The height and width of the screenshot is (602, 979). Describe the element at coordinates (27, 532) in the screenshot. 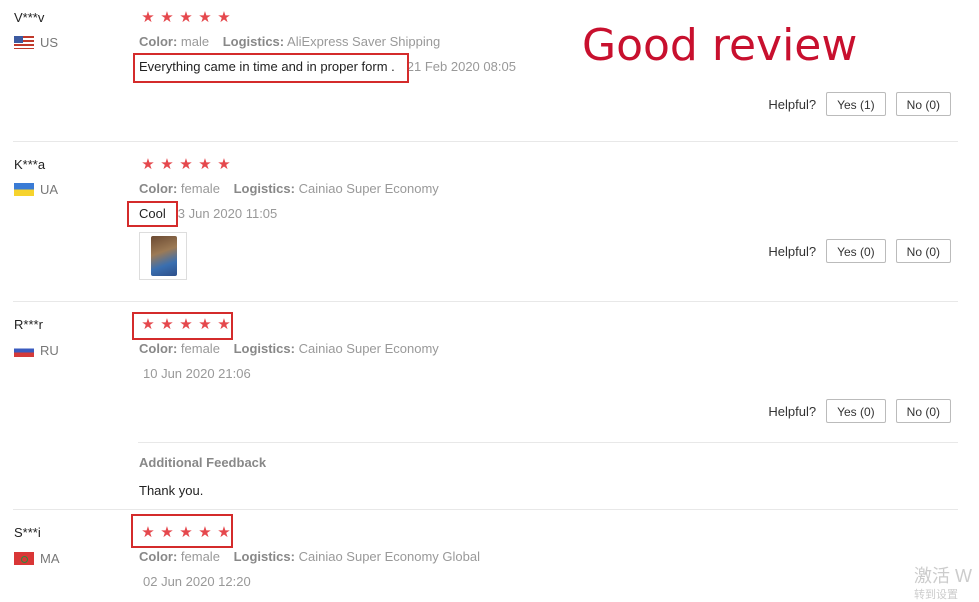

I see `reviewer-name: S***i` at that location.